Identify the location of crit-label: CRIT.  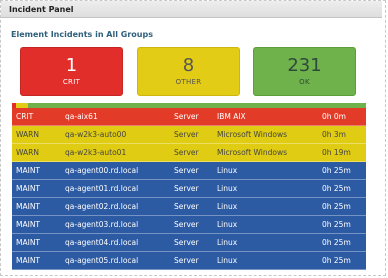
(71, 82).